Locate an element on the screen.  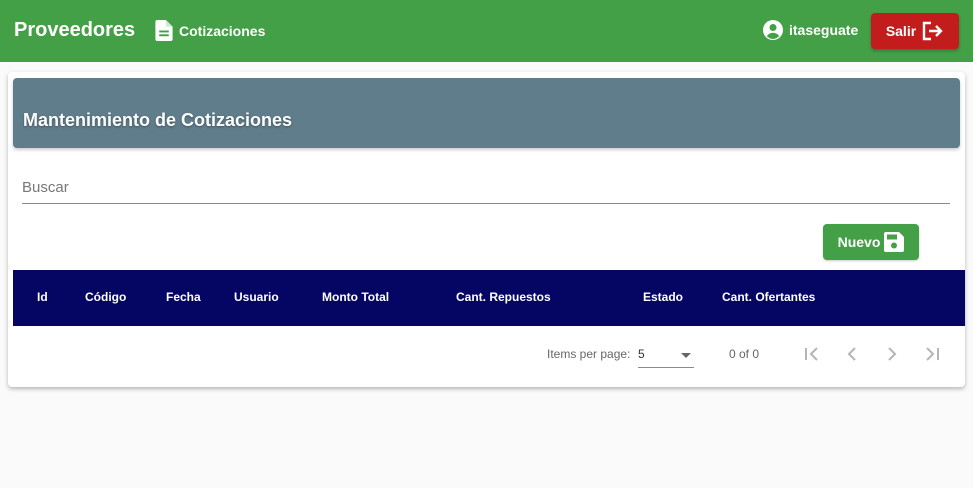
search-input is located at coordinates (486, 188).